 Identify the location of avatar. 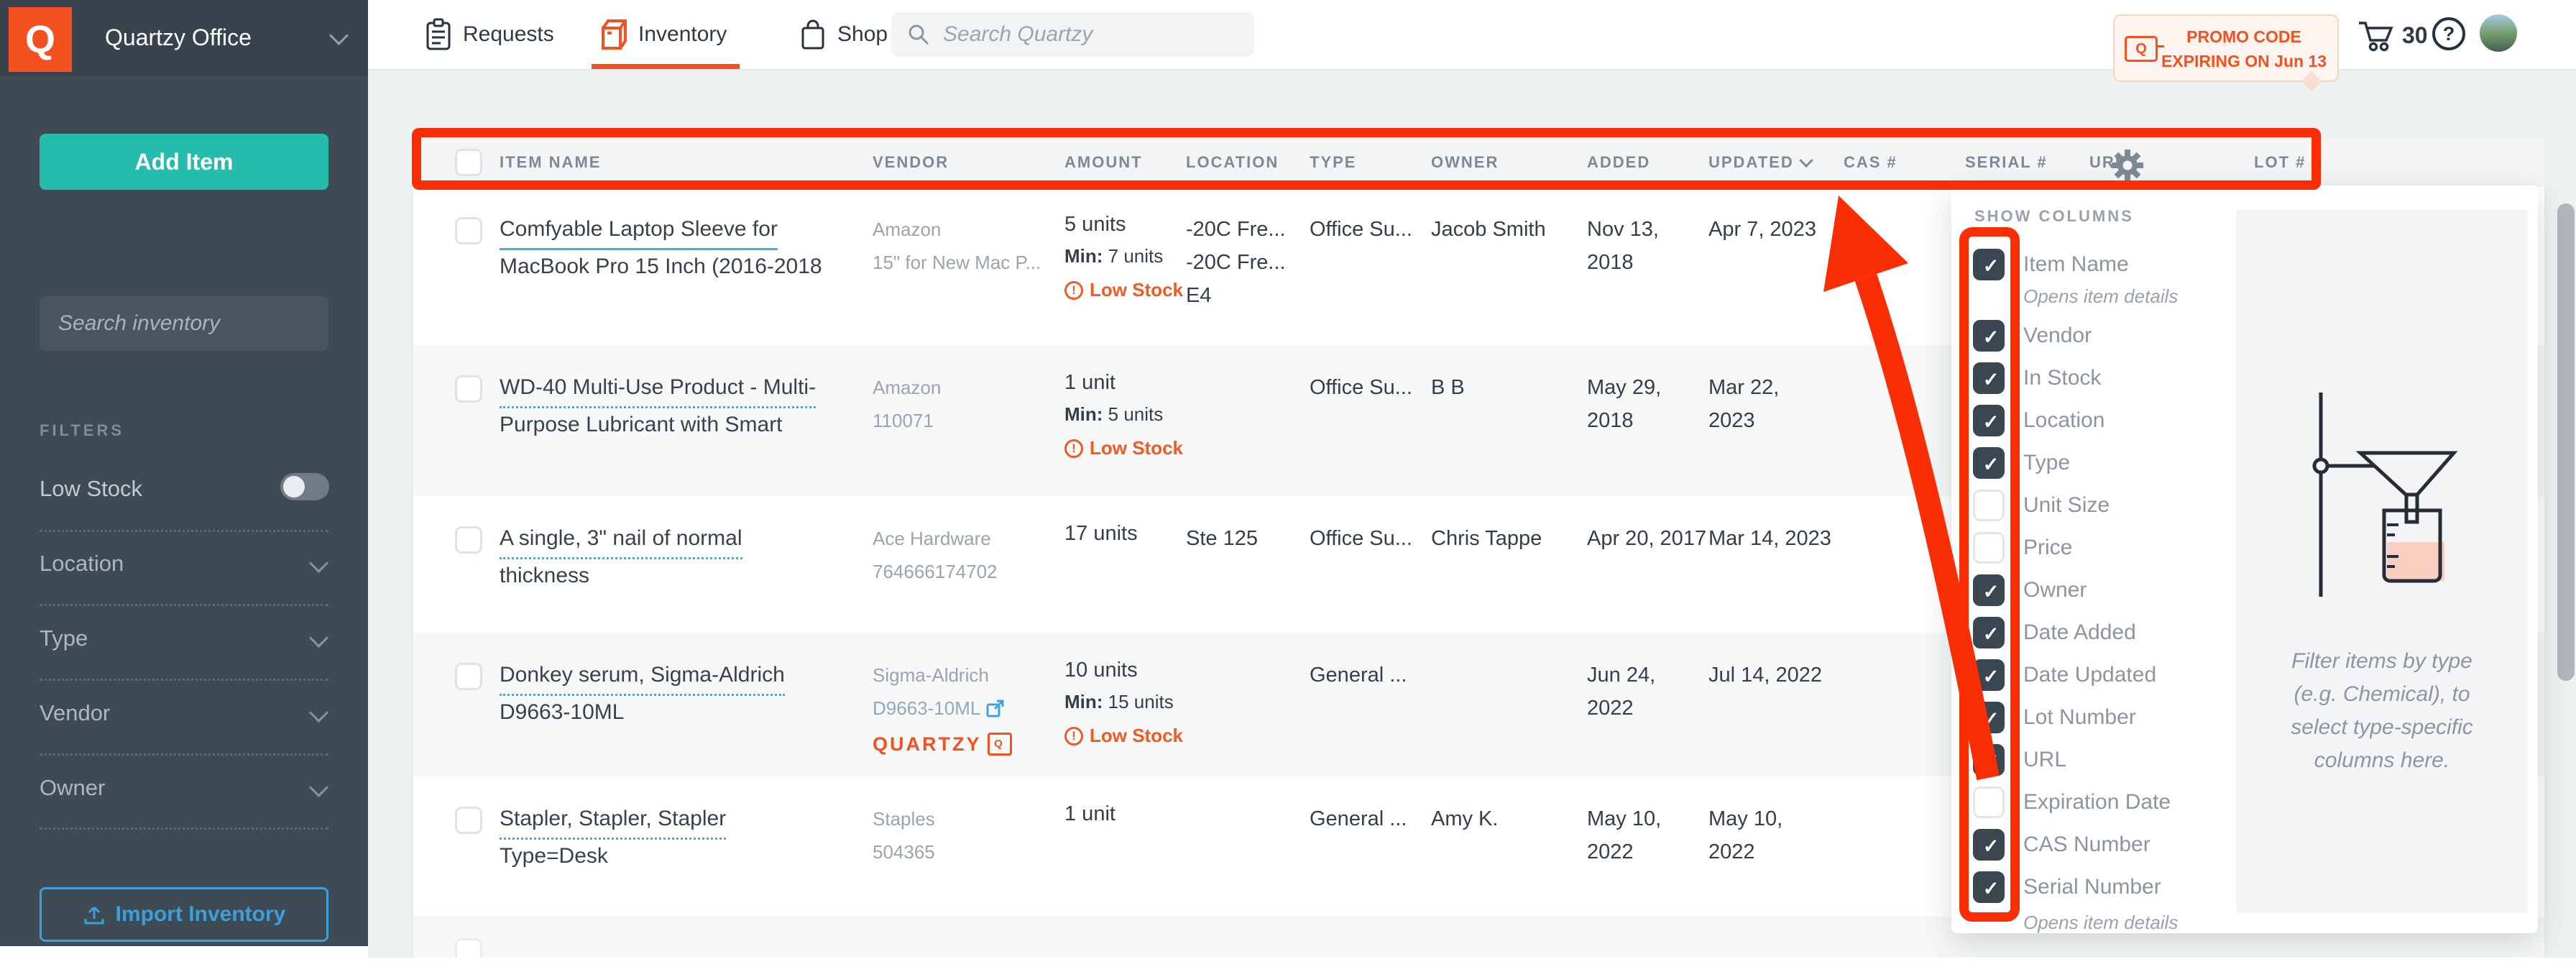
(2498, 33).